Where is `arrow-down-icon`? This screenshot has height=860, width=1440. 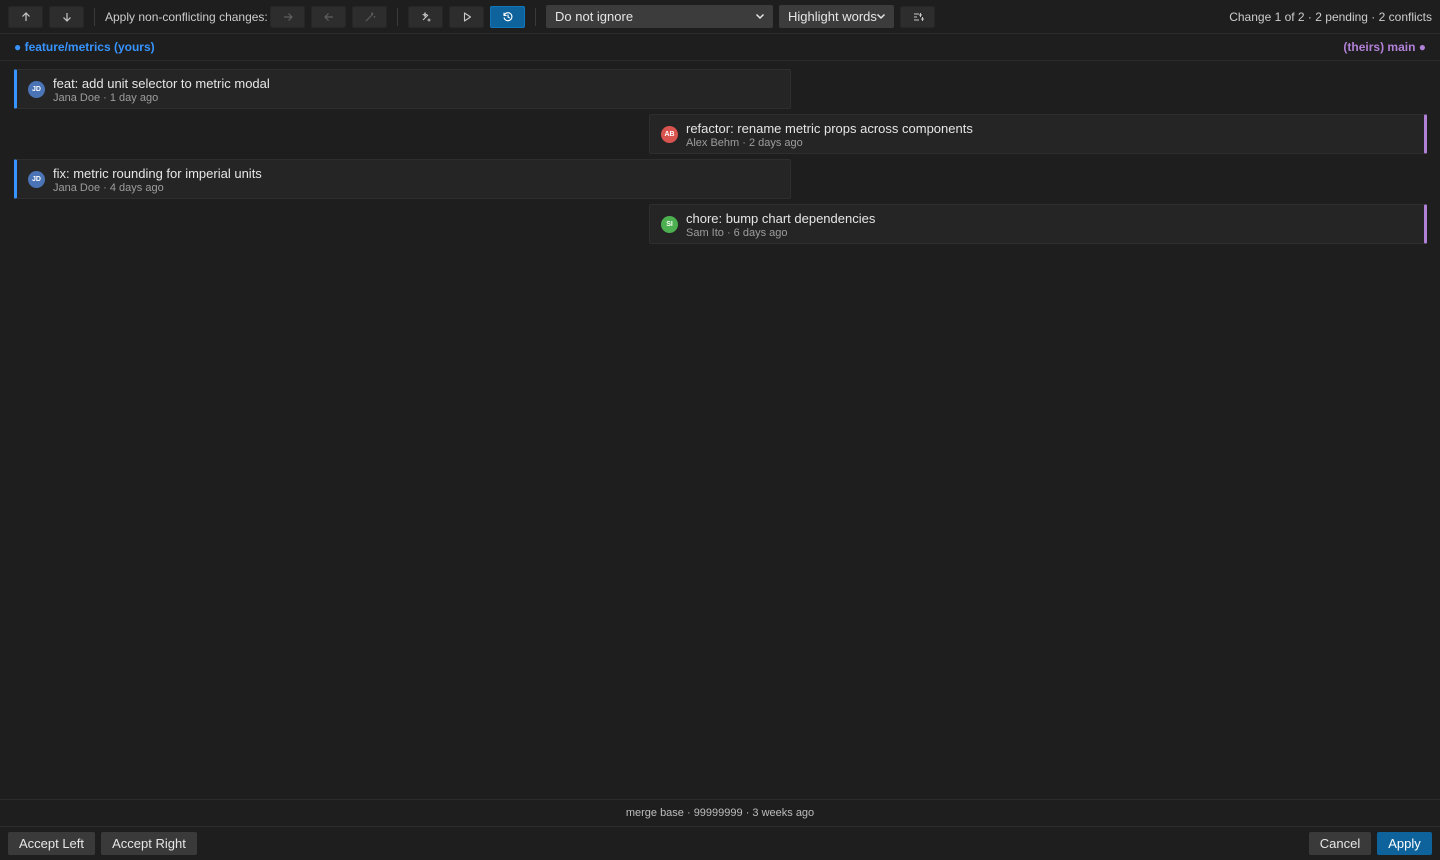
arrow-down-icon is located at coordinates (66, 17).